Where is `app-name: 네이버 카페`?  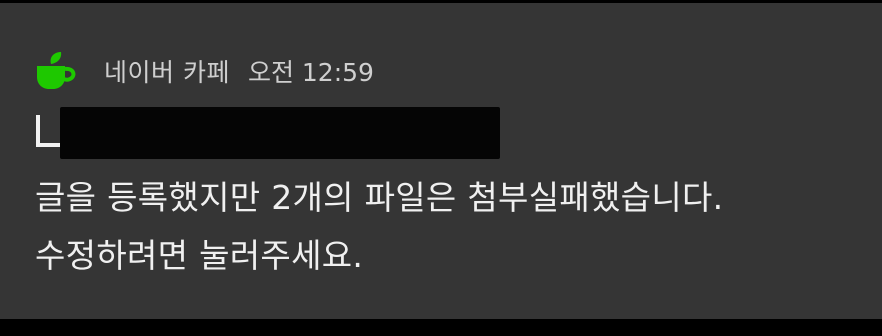 app-name: 네이버 카페 is located at coordinates (167, 72).